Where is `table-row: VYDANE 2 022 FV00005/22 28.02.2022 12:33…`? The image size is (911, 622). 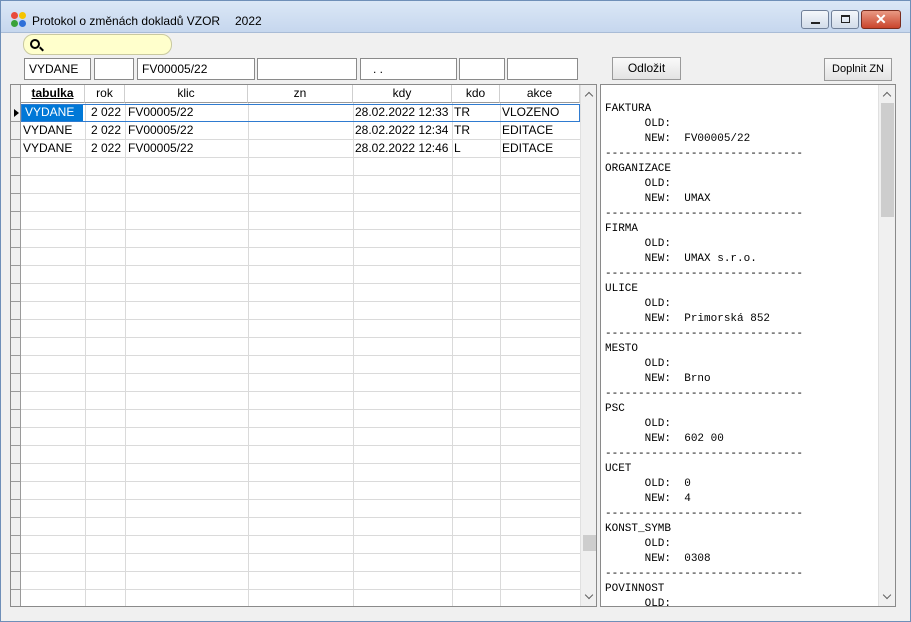
table-row: VYDANE 2 022 FV00005/22 28.02.2022 12:33… is located at coordinates (295, 112).